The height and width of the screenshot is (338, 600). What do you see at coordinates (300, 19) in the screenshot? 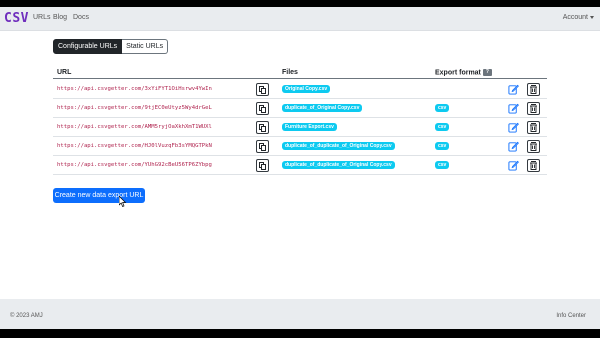
I see `navbar: CSV URLs Blog Docs Account` at bounding box center [300, 19].